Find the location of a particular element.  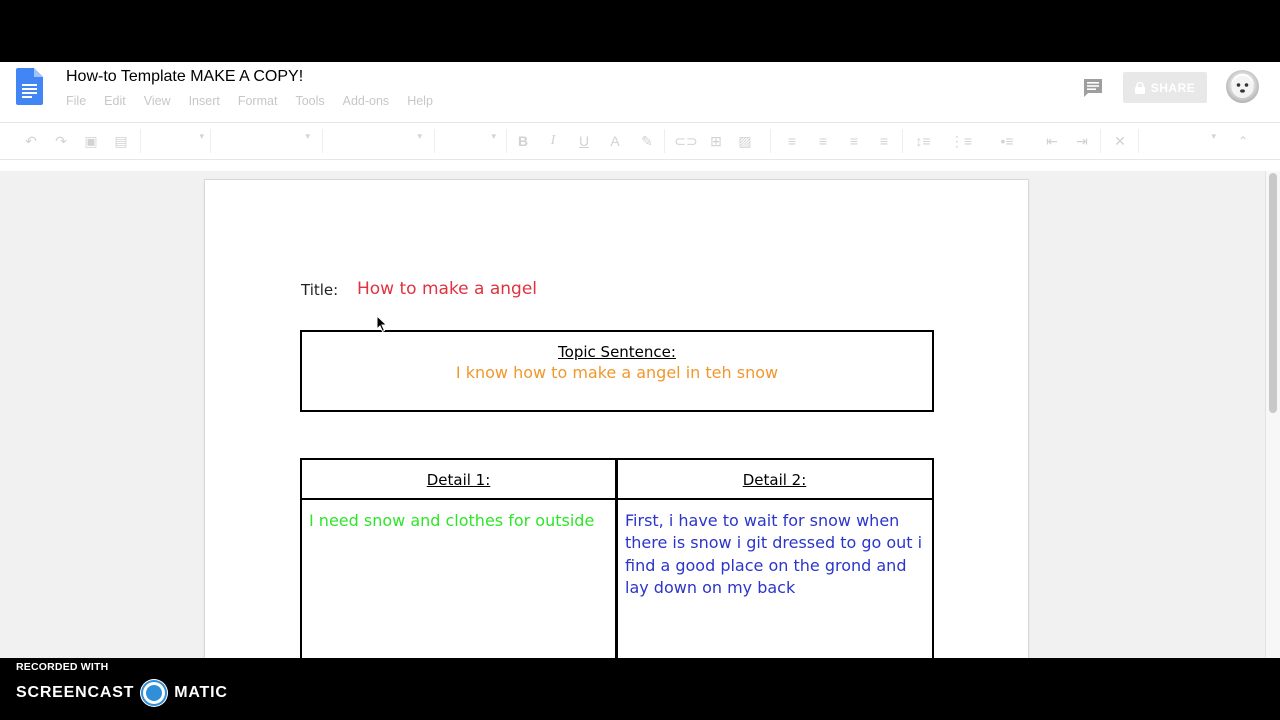

align-center-icon: ≡ is located at coordinates (823, 141).